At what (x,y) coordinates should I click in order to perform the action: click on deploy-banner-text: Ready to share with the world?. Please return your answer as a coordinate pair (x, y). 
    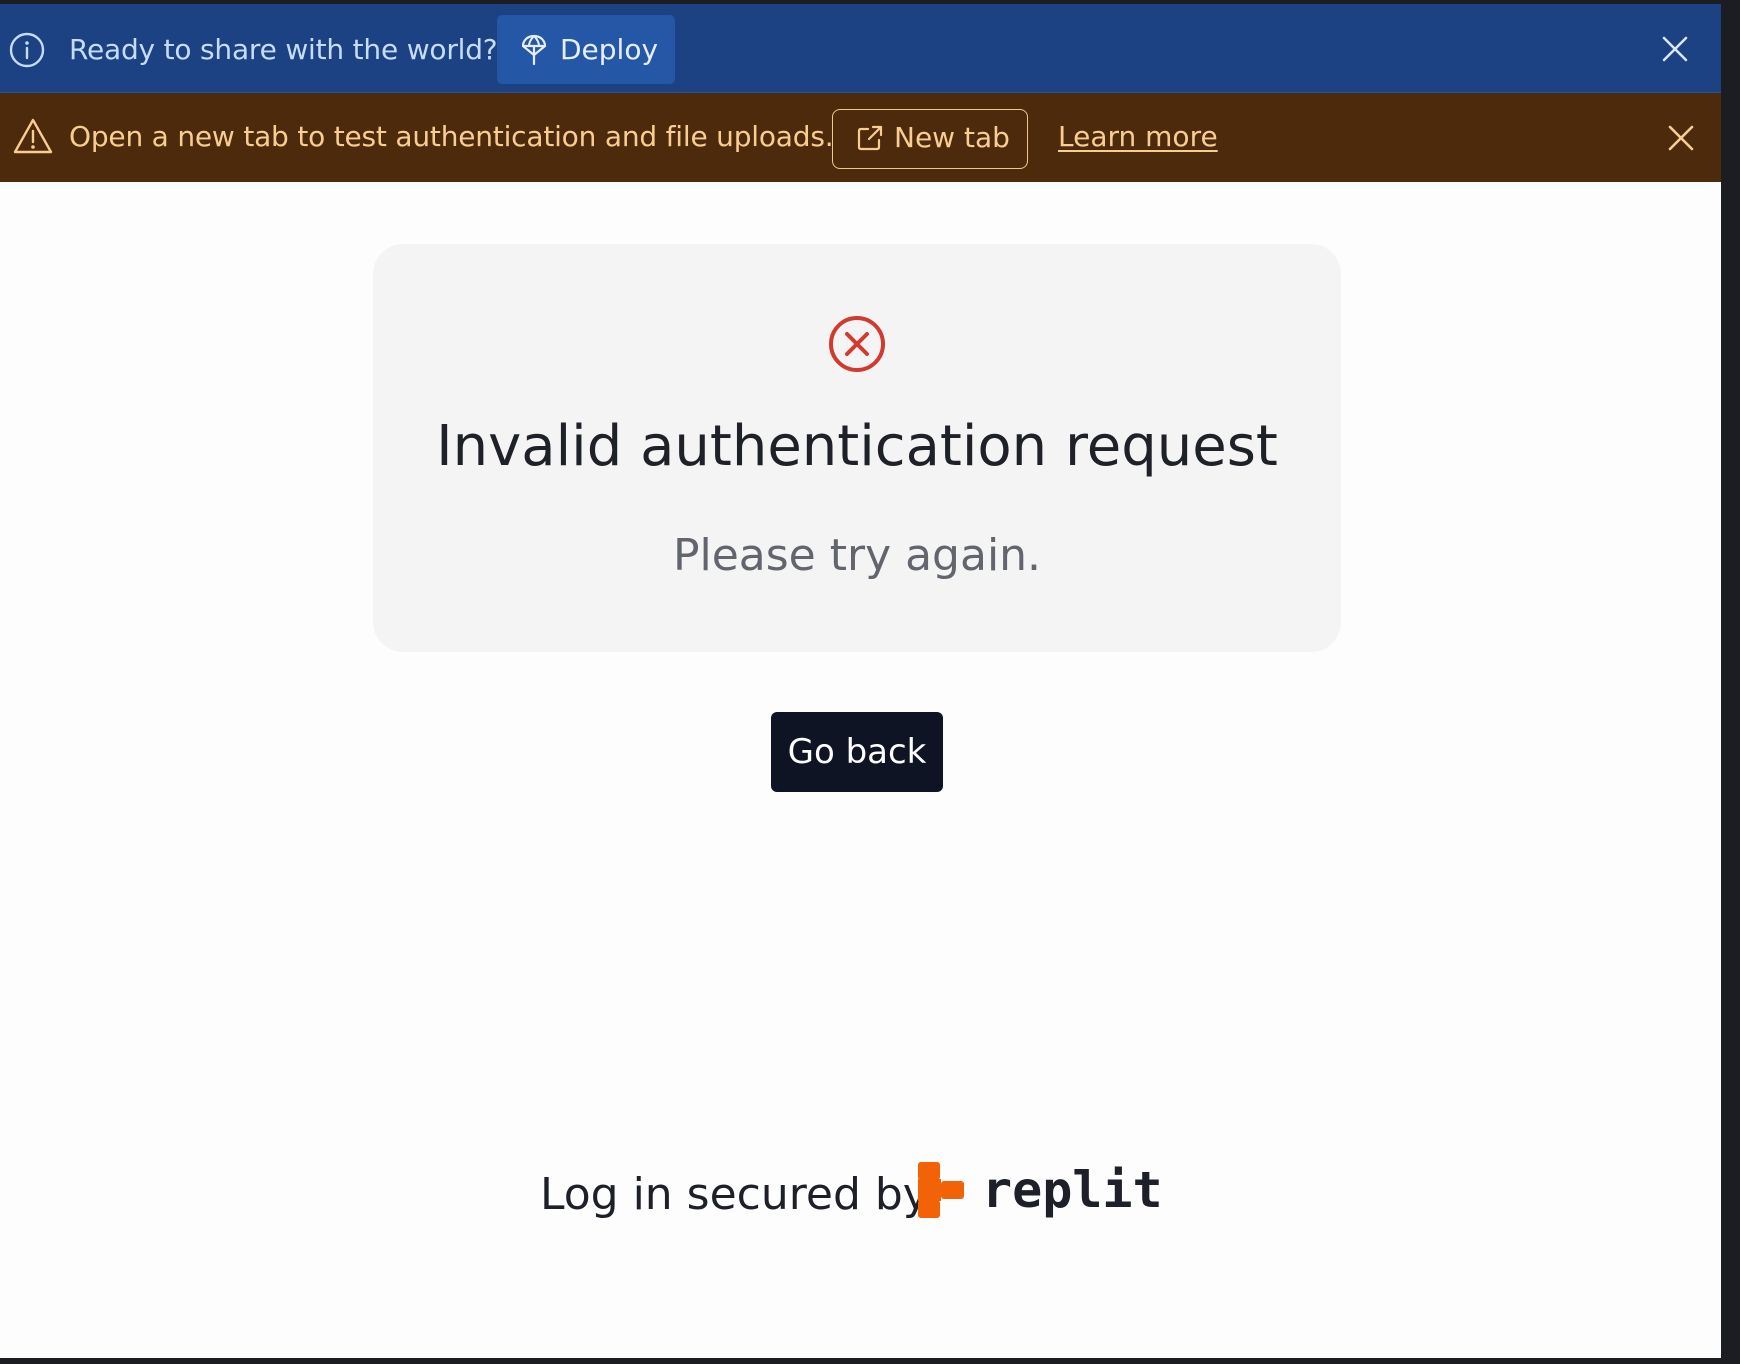
    Looking at the image, I should click on (283, 49).